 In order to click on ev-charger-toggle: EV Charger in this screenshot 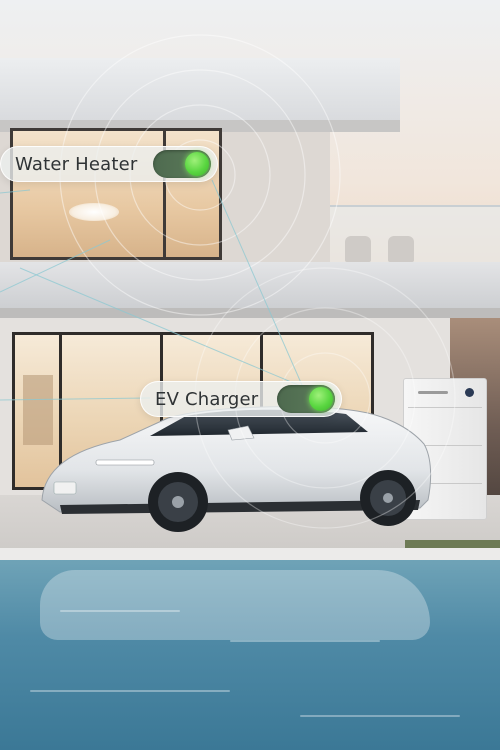, I will do `click(241, 399)`.